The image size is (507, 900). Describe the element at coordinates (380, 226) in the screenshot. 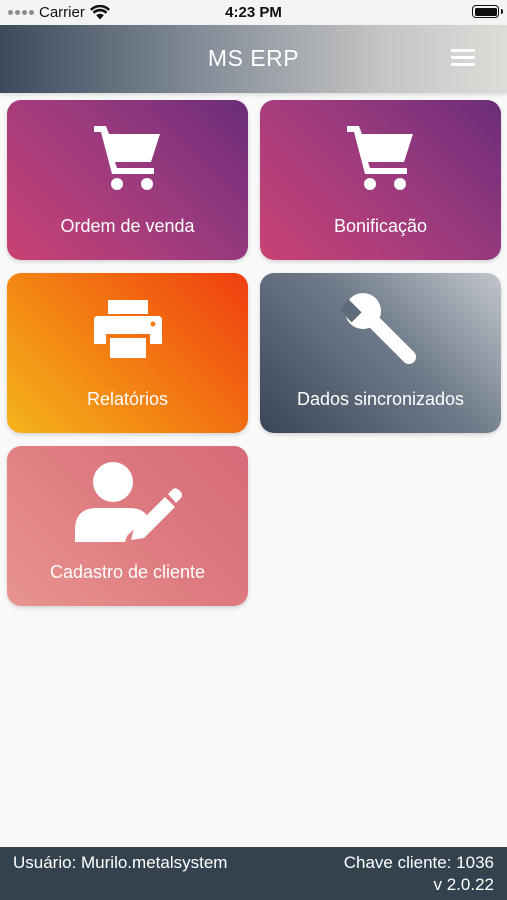

I see `tile-label: Bonificação` at that location.